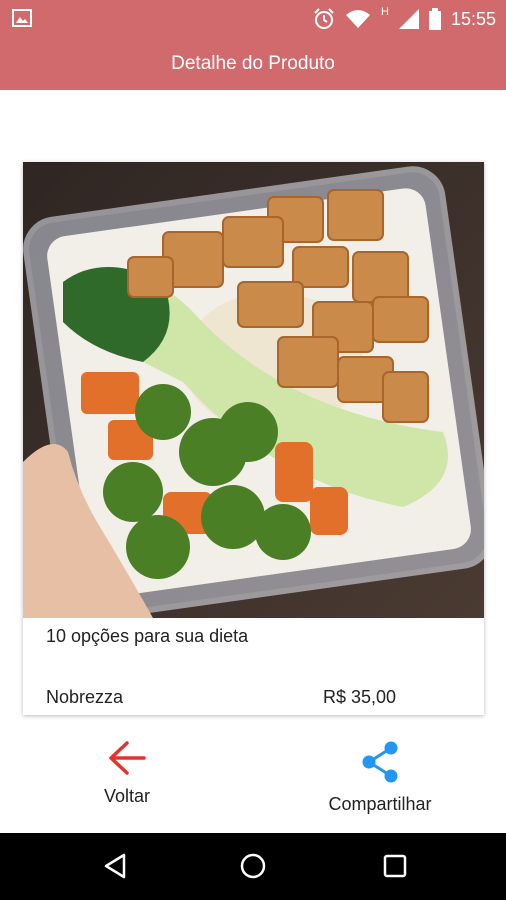 The width and height of the screenshot is (506, 900). Describe the element at coordinates (127, 785) in the screenshot. I see `back-button: Voltar` at that location.